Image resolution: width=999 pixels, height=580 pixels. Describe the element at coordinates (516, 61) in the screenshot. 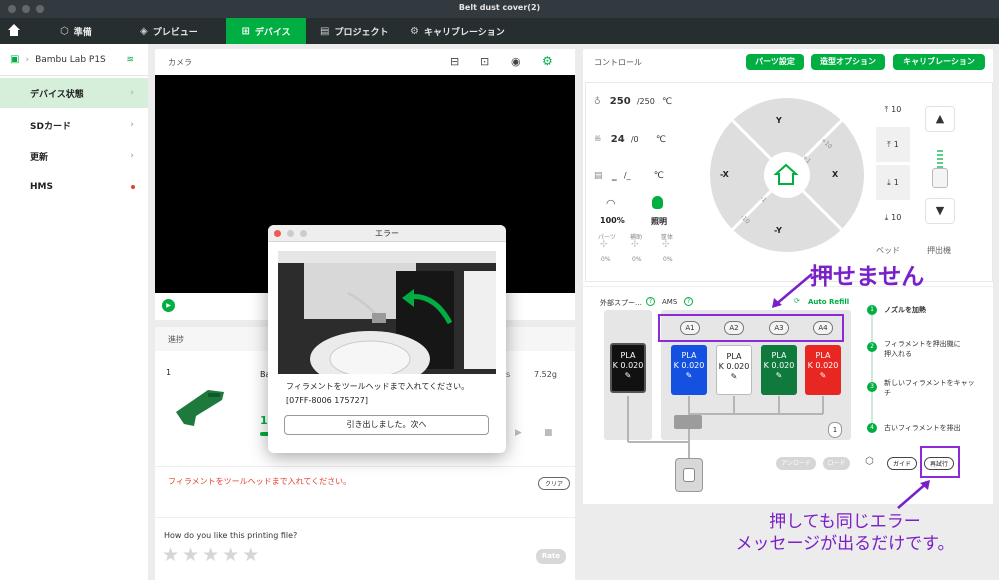

I see `webcam-icon: ◉` at that location.